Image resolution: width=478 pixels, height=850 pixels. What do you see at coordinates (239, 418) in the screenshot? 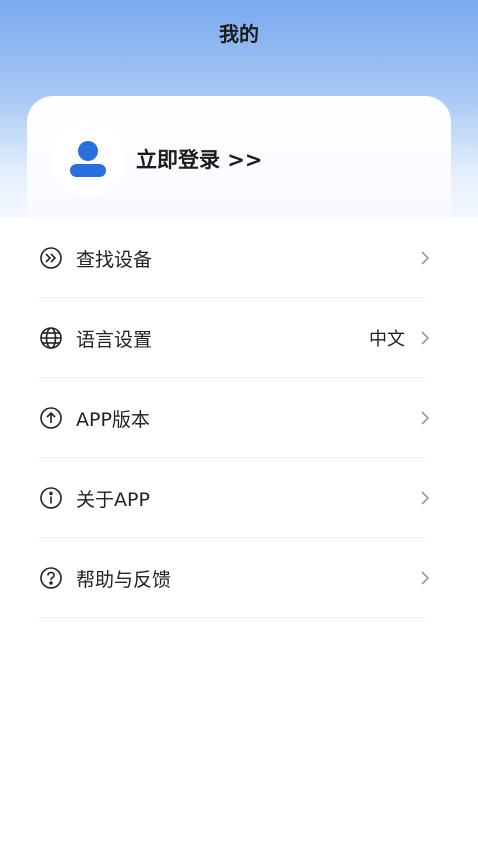
I see `menu-item-app-version: APP版本` at bounding box center [239, 418].